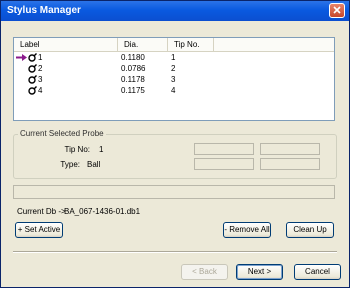 The image size is (350, 288). Describe the element at coordinates (39, 230) in the screenshot. I see `set-active-button: + Set Active` at that location.